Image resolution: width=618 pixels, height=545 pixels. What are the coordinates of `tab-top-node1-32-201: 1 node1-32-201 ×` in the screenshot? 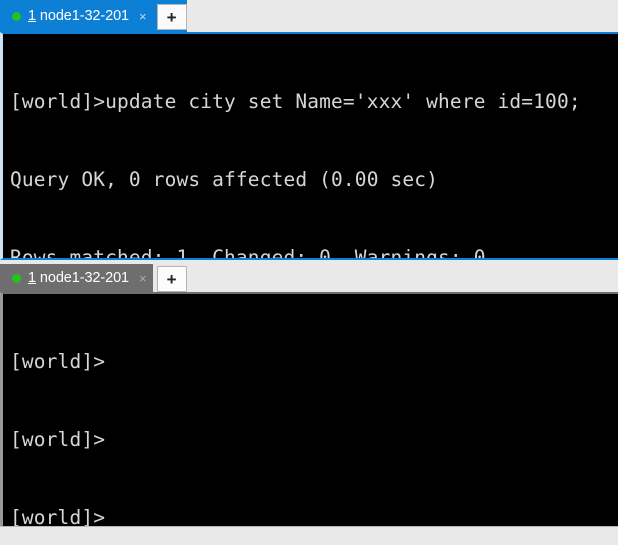 It's located at (76, 16).